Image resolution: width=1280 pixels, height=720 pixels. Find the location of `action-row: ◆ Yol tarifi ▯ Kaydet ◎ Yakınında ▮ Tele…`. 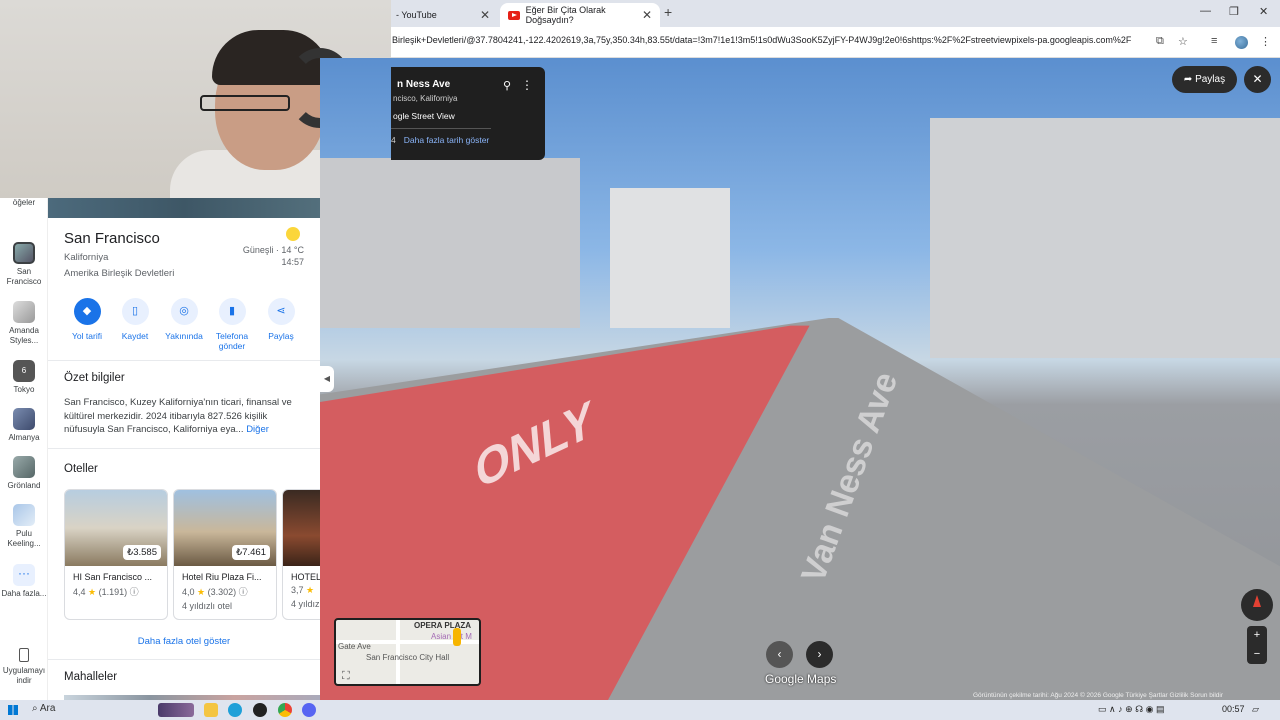

action-row: ◆ Yol tarifi ▯ Kaydet ◎ Yakınında ▮ Tele… is located at coordinates (184, 328).